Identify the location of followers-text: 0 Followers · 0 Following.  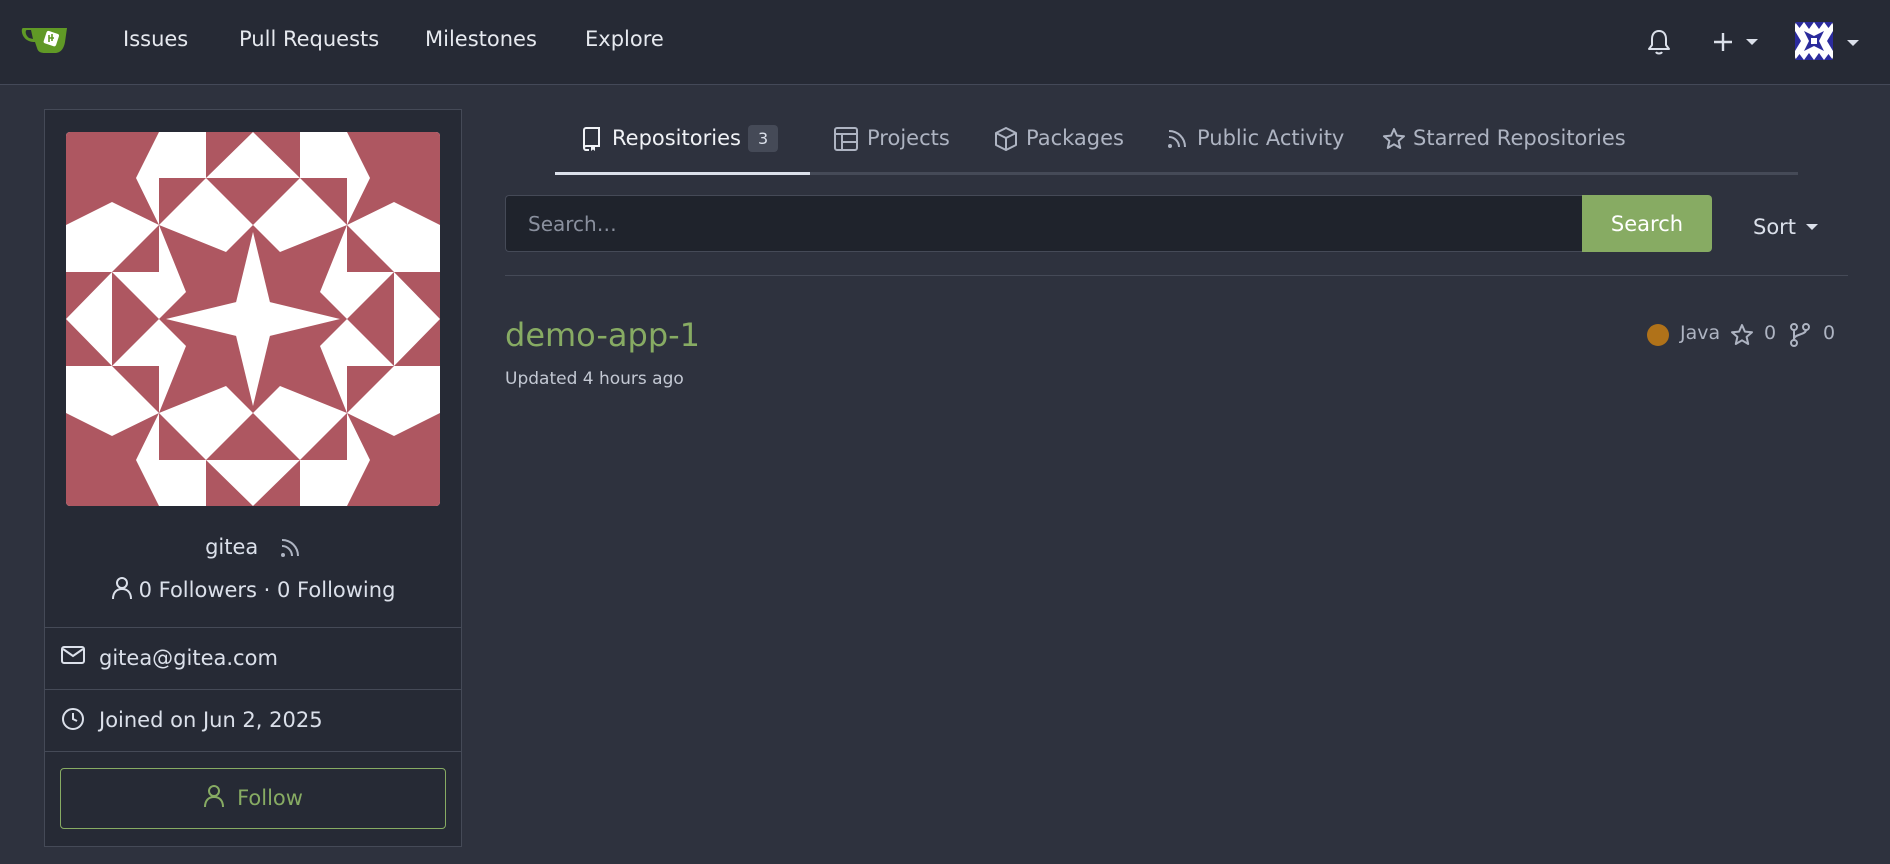
(267, 590).